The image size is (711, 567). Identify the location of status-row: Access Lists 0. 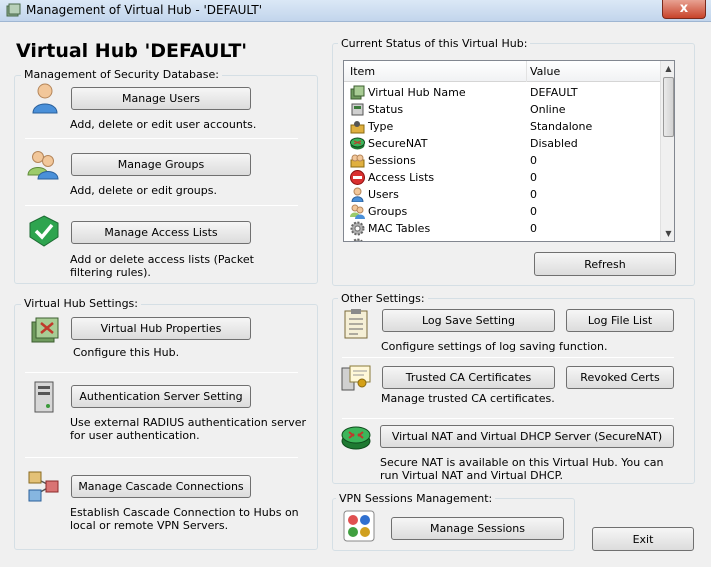
(502, 177).